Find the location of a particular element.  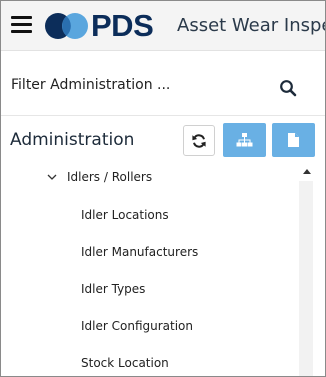

hamburger-menu-icon is located at coordinates (21, 25).